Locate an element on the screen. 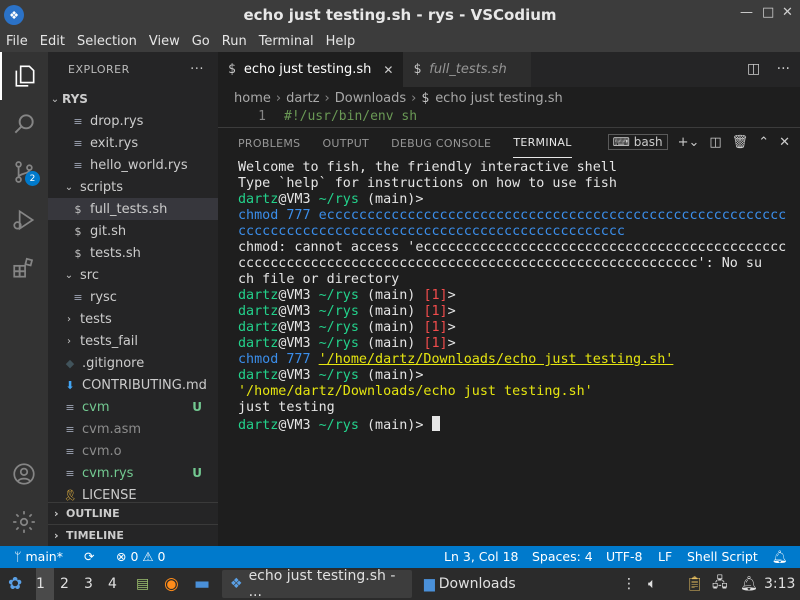  problems-status: ⊗ 0 ⚠ 0 is located at coordinates (141, 556).